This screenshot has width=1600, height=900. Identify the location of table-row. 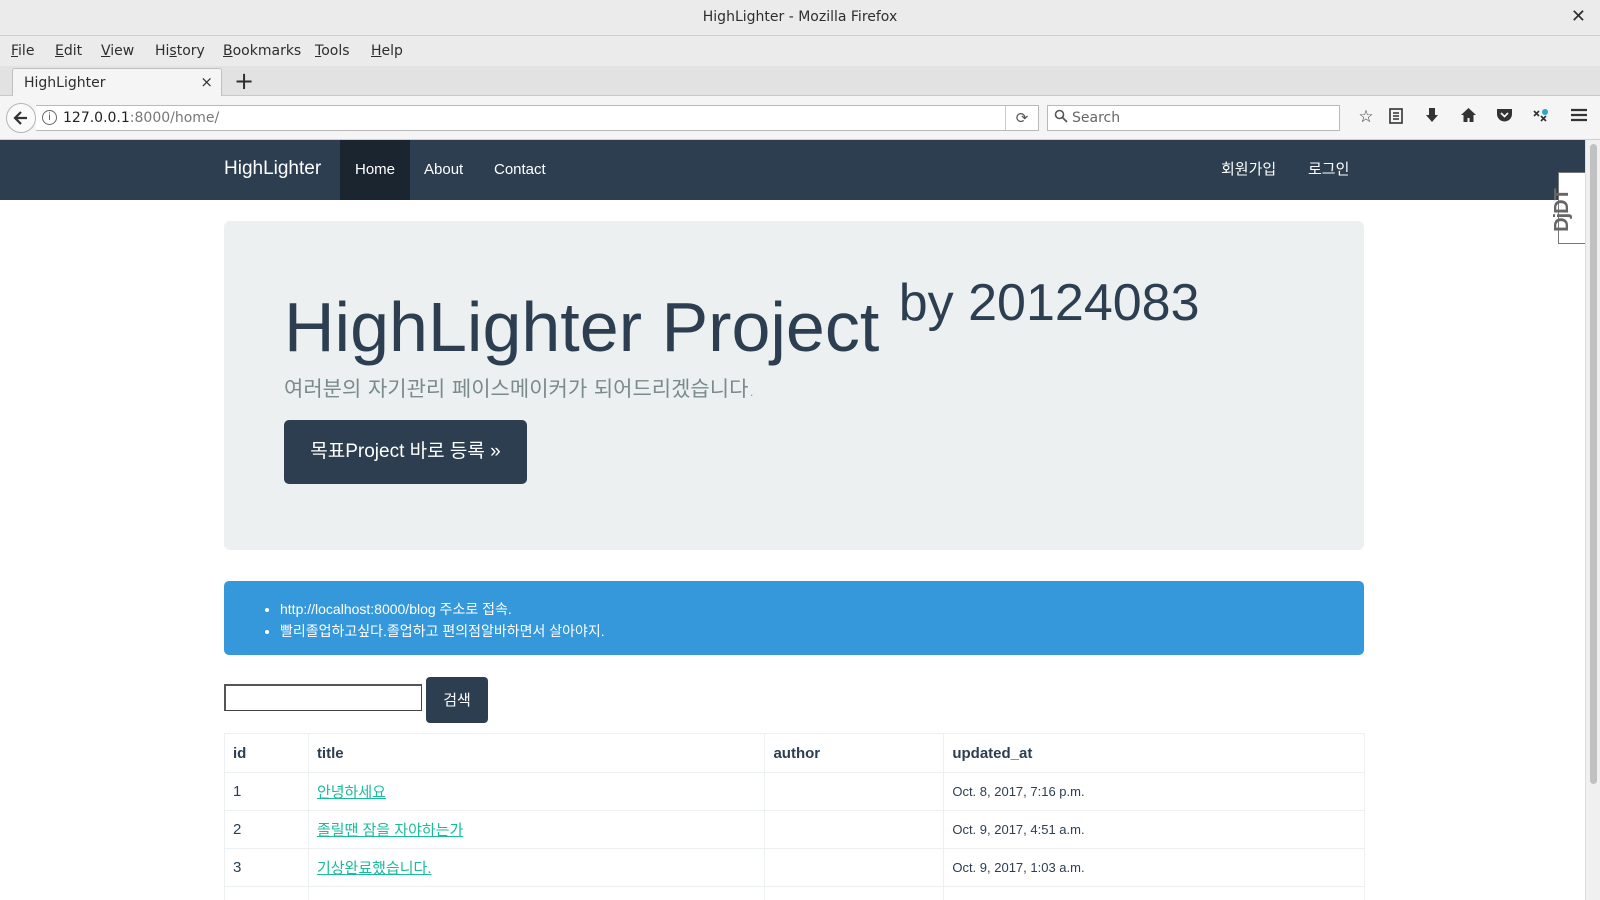
(794, 893).